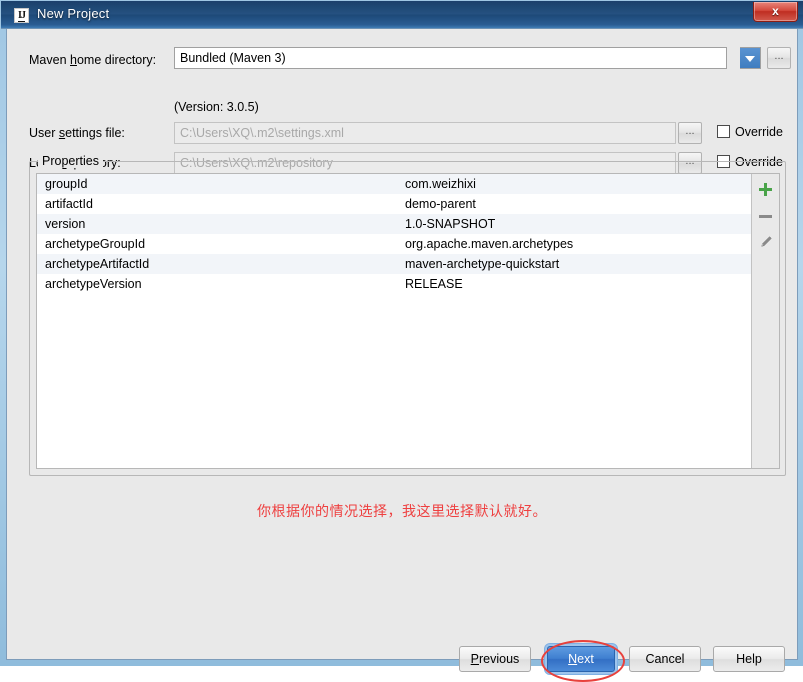 Image resolution: width=803 pixels, height=682 pixels. I want to click on help-button: Help, so click(749, 659).